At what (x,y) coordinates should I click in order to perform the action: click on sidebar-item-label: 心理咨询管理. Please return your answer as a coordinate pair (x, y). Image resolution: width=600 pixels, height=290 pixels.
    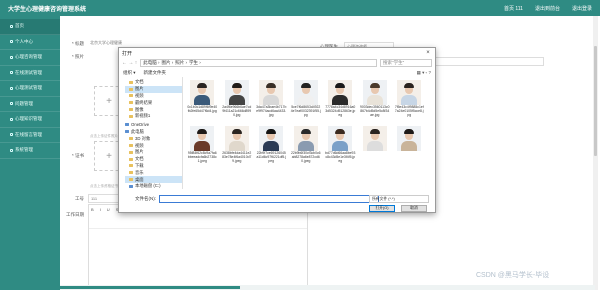
    Looking at the image, I should click on (28, 57).